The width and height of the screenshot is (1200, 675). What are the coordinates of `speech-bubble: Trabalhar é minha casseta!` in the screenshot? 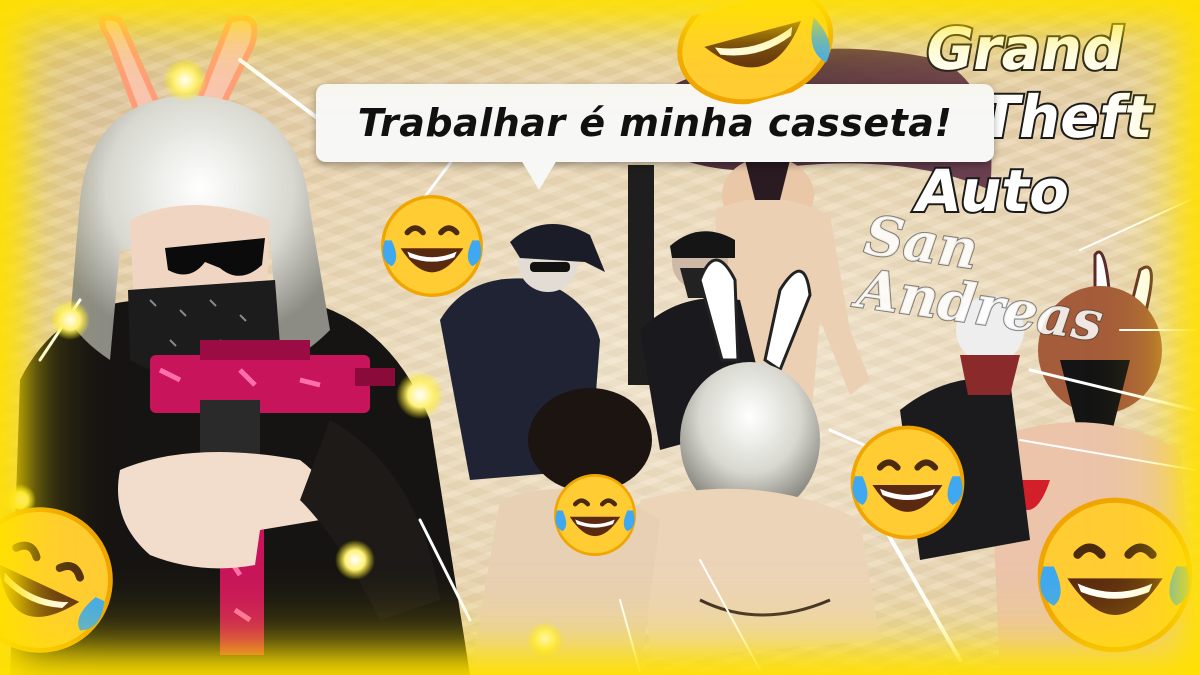 It's located at (655, 137).